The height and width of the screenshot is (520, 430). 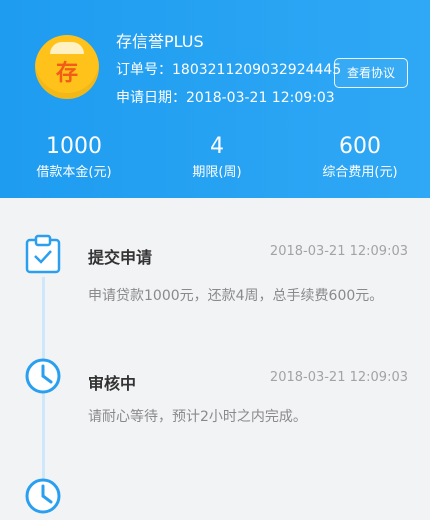 What do you see at coordinates (217, 172) in the screenshot?
I see `stat-label: 期限(周)` at bounding box center [217, 172].